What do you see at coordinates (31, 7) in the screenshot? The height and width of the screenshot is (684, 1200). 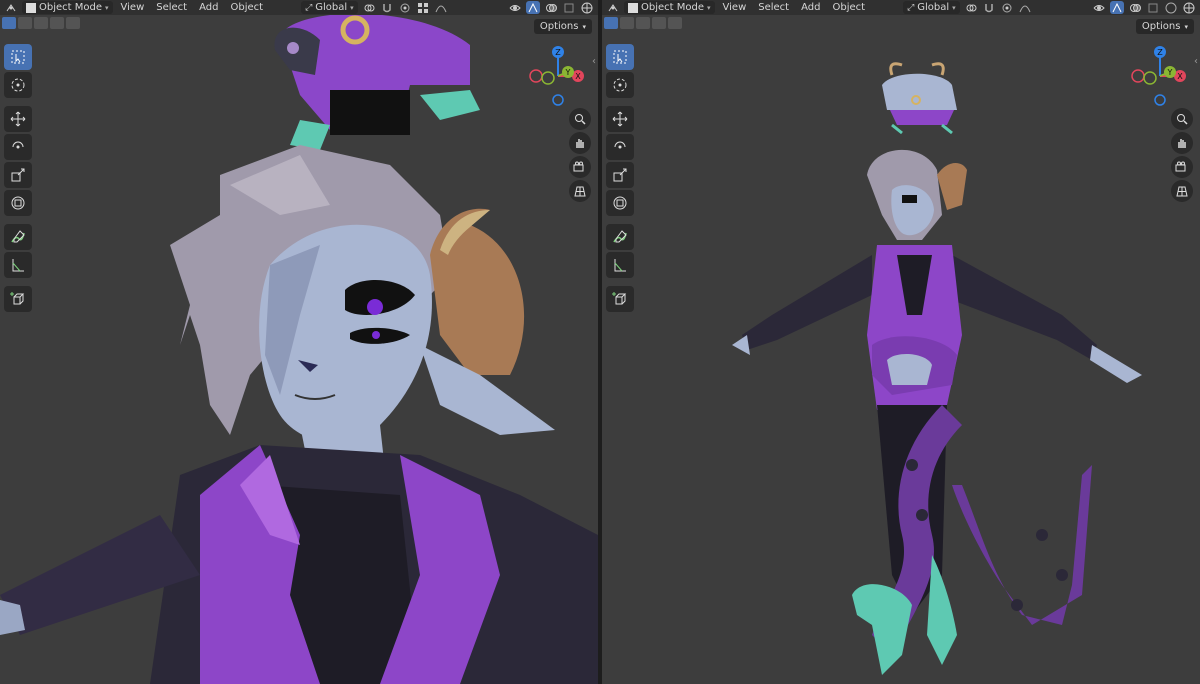 I see `object-mode-icon` at bounding box center [31, 7].